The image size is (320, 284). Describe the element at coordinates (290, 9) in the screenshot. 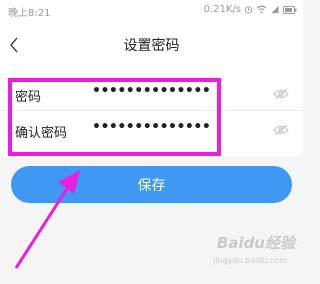

I see `battery-icon` at that location.